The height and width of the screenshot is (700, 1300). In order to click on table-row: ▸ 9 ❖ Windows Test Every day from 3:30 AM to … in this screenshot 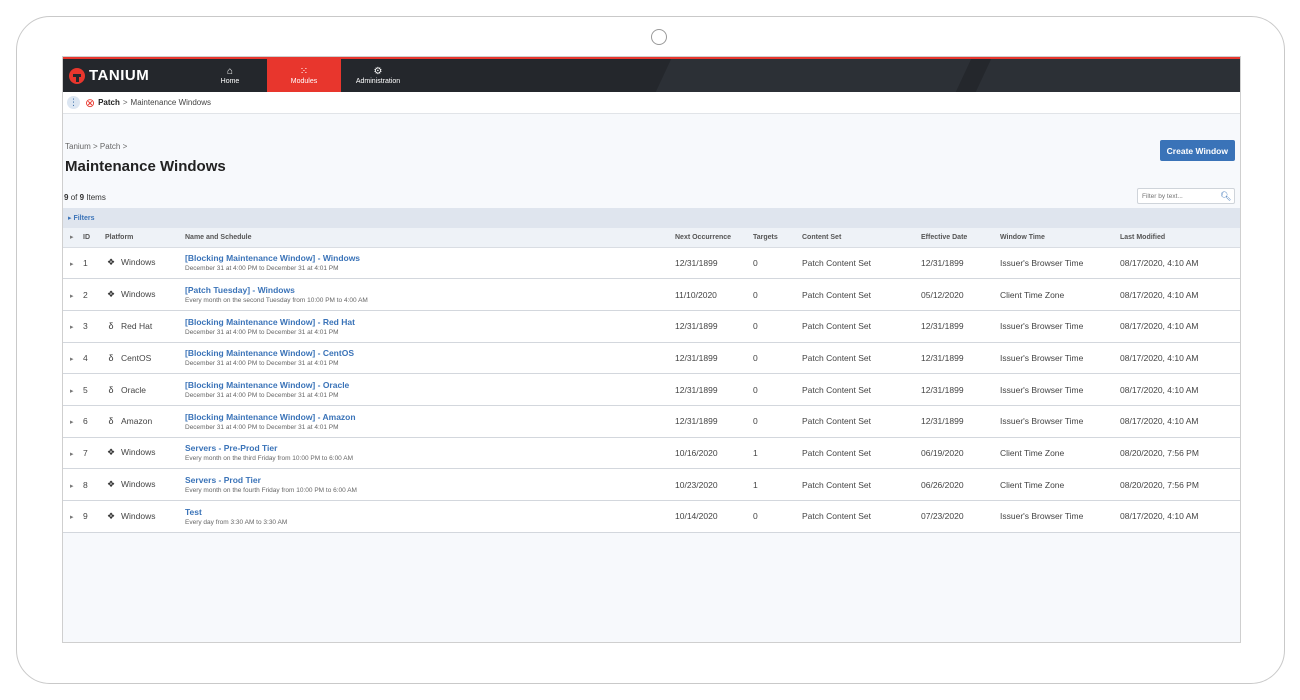, I will do `click(651, 516)`.